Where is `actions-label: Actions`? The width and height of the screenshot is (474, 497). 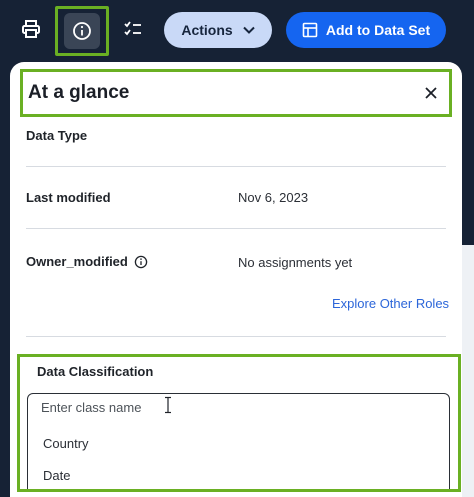 actions-label: Actions is located at coordinates (207, 30).